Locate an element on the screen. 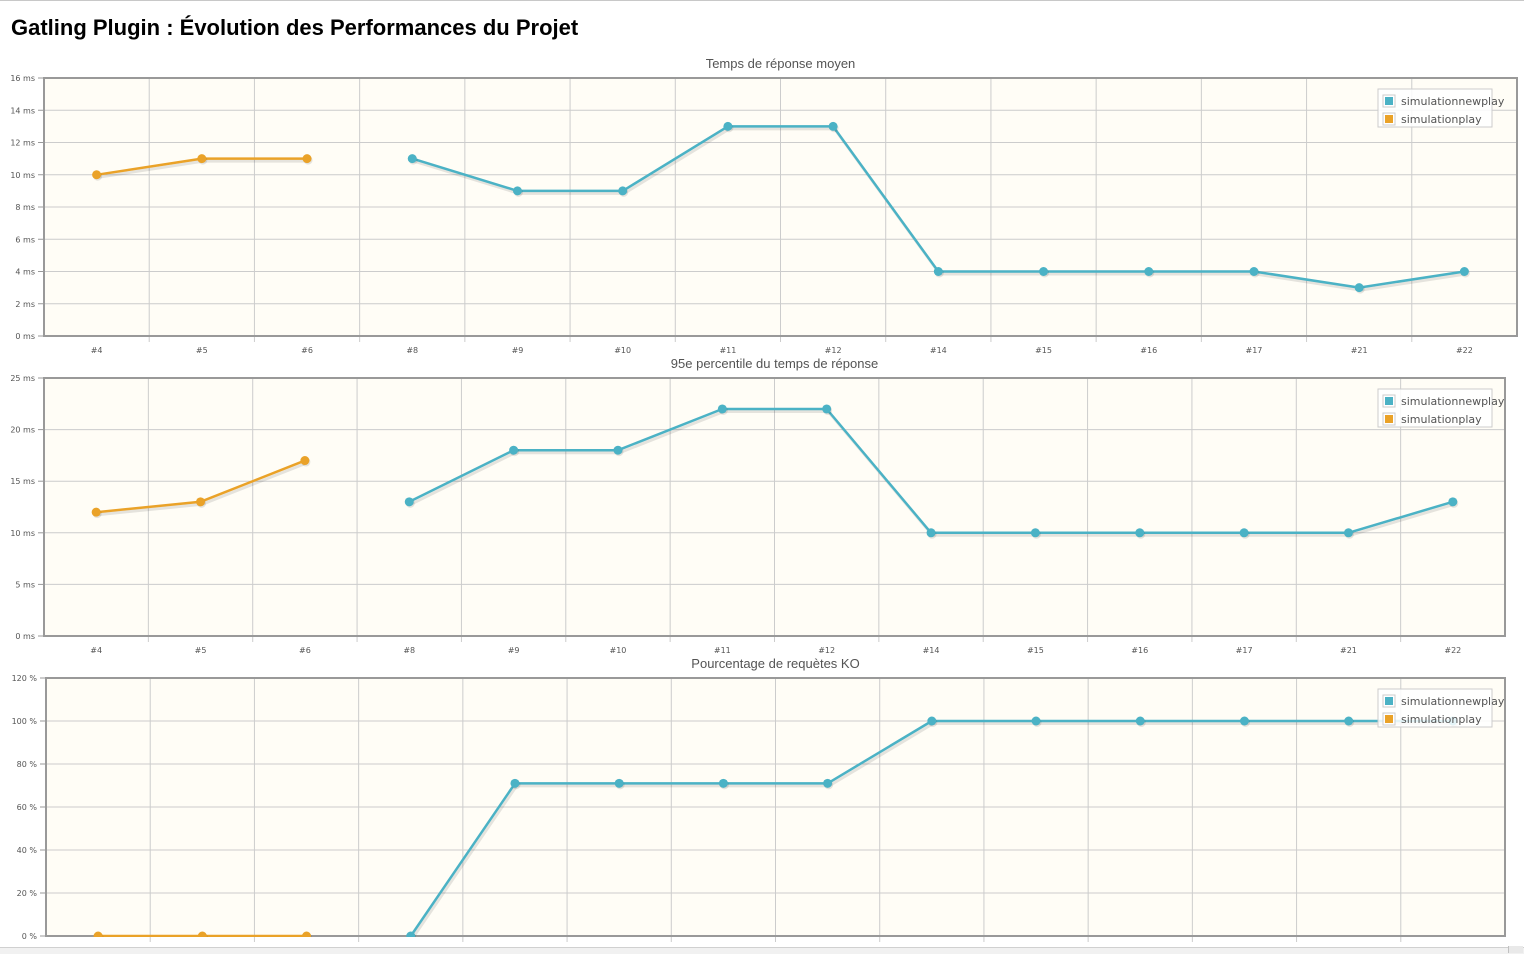 Image resolution: width=1524 pixels, height=954 pixels. y-tick-label: 12 ms is located at coordinates (22, 143).